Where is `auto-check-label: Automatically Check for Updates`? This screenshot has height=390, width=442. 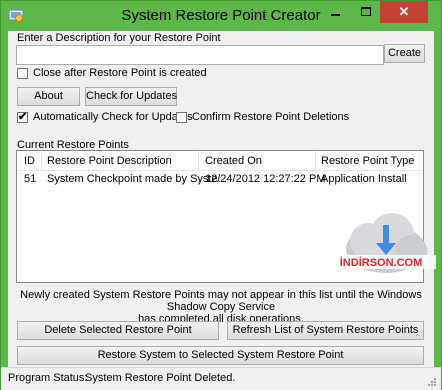
auto-check-label: Automatically Check for Updates is located at coordinates (113, 117).